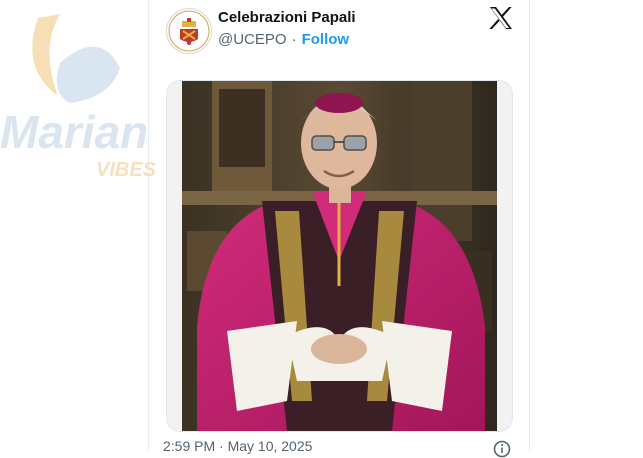 The height and width of the screenshot is (458, 643). Describe the element at coordinates (287, 17) in the screenshot. I see `display-name: Celebrazioni Papali` at that location.